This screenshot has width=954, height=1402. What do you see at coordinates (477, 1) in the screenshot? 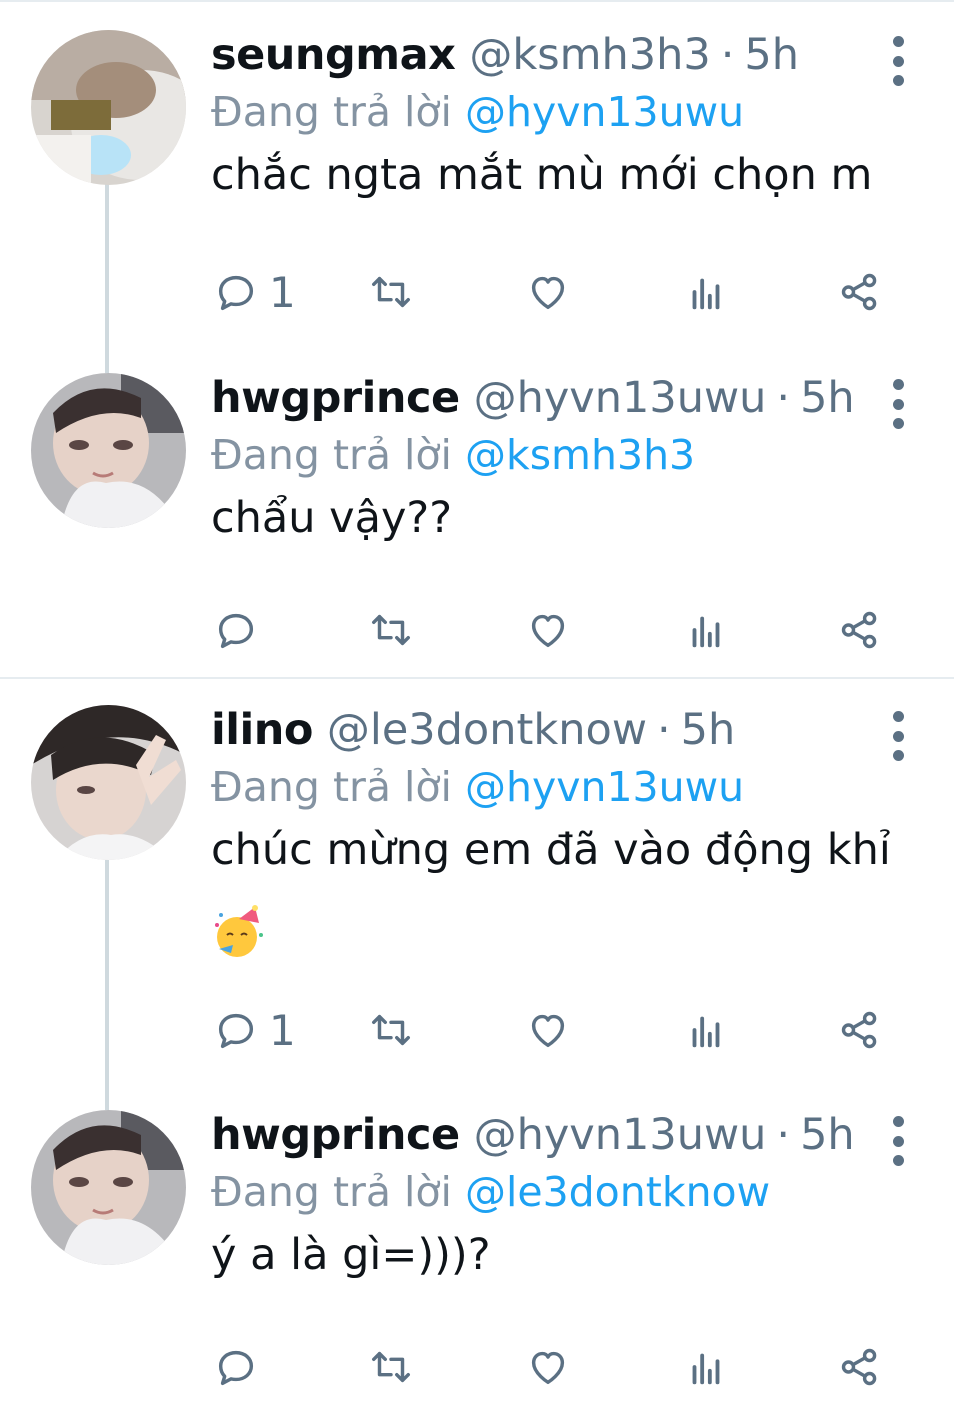
I see `top-border` at bounding box center [477, 1].